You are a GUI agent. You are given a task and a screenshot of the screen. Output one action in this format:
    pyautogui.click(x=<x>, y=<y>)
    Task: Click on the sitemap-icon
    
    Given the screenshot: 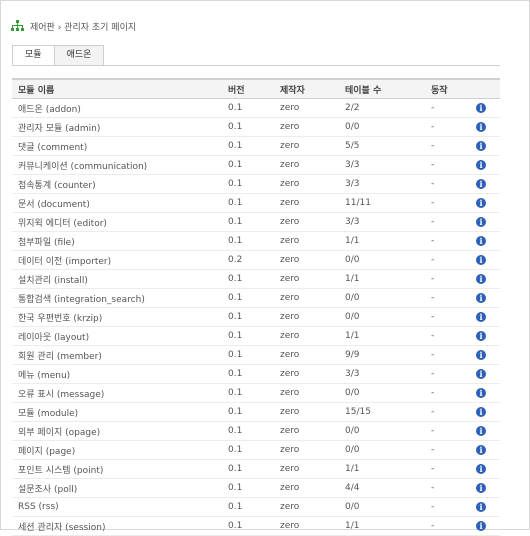 What is the action you would take?
    pyautogui.click(x=17, y=25)
    